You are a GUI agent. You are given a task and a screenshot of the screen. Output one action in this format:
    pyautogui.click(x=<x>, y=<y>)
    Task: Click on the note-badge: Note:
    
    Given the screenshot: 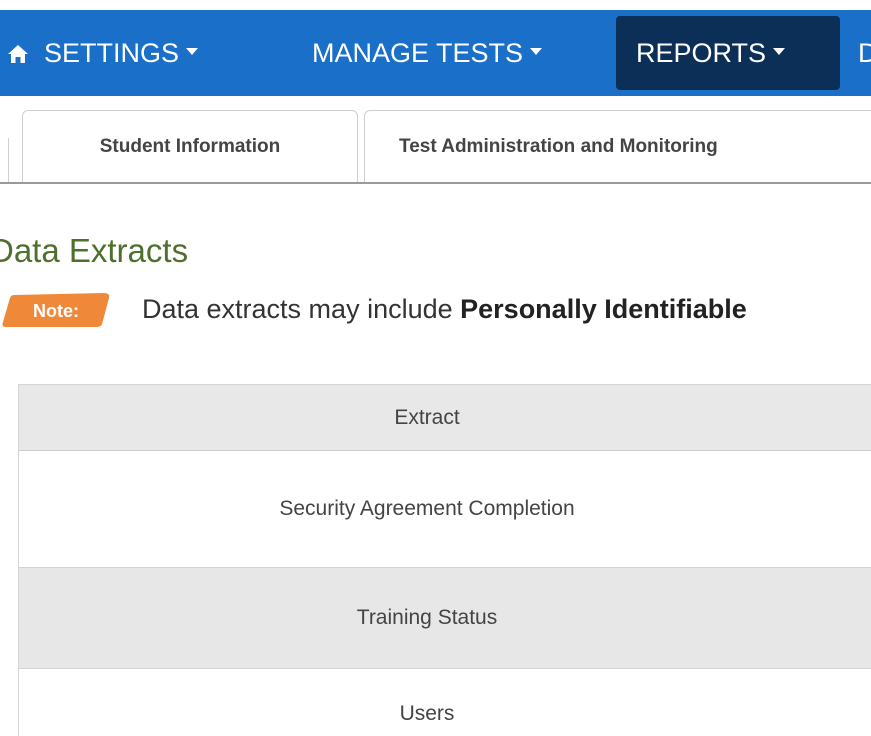 What is the action you would take?
    pyautogui.click(x=60, y=310)
    